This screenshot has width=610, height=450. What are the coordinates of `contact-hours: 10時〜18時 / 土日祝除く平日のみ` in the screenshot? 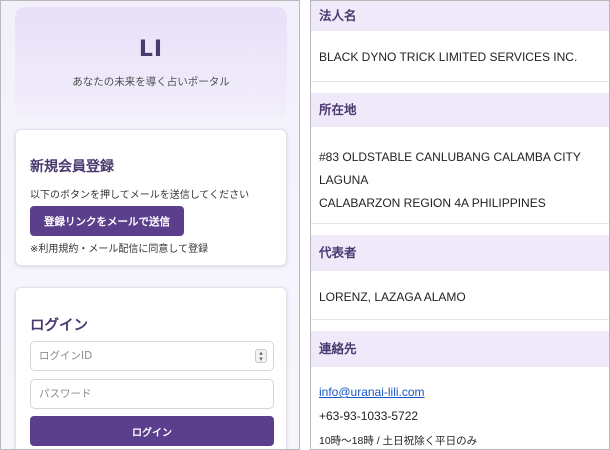 It's located at (398, 441).